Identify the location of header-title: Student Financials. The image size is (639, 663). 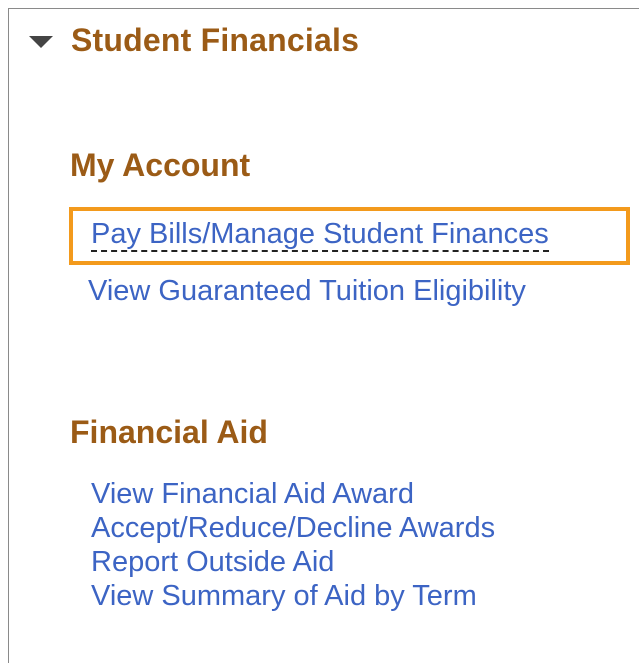
(215, 40).